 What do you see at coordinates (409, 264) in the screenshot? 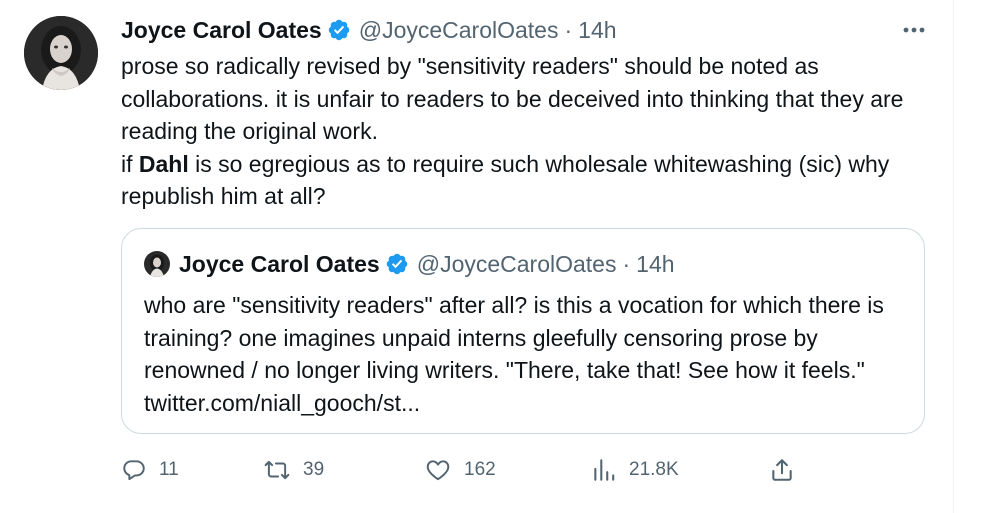
I see `quoted-tweet-header: Joyce Carol Oates @JoyceCarolOates · 14h` at bounding box center [409, 264].